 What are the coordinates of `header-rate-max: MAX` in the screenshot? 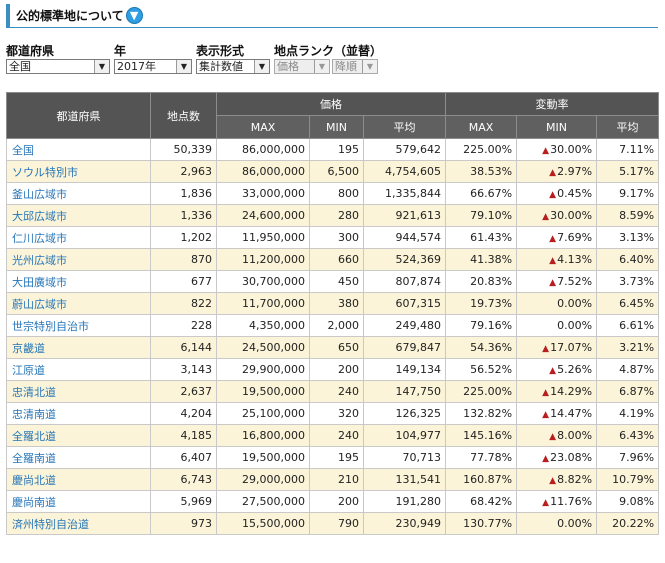 It's located at (481, 127).